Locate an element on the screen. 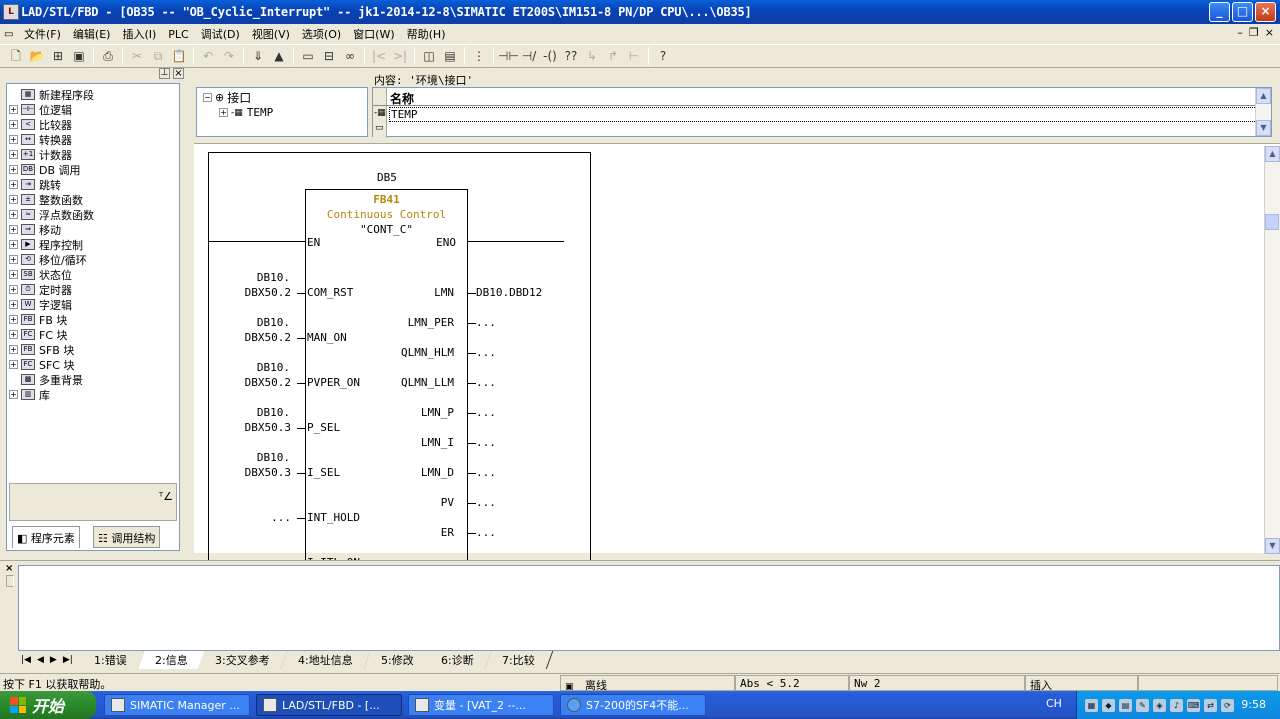  program-element-15: + FB FB 块 is located at coordinates (38, 319).